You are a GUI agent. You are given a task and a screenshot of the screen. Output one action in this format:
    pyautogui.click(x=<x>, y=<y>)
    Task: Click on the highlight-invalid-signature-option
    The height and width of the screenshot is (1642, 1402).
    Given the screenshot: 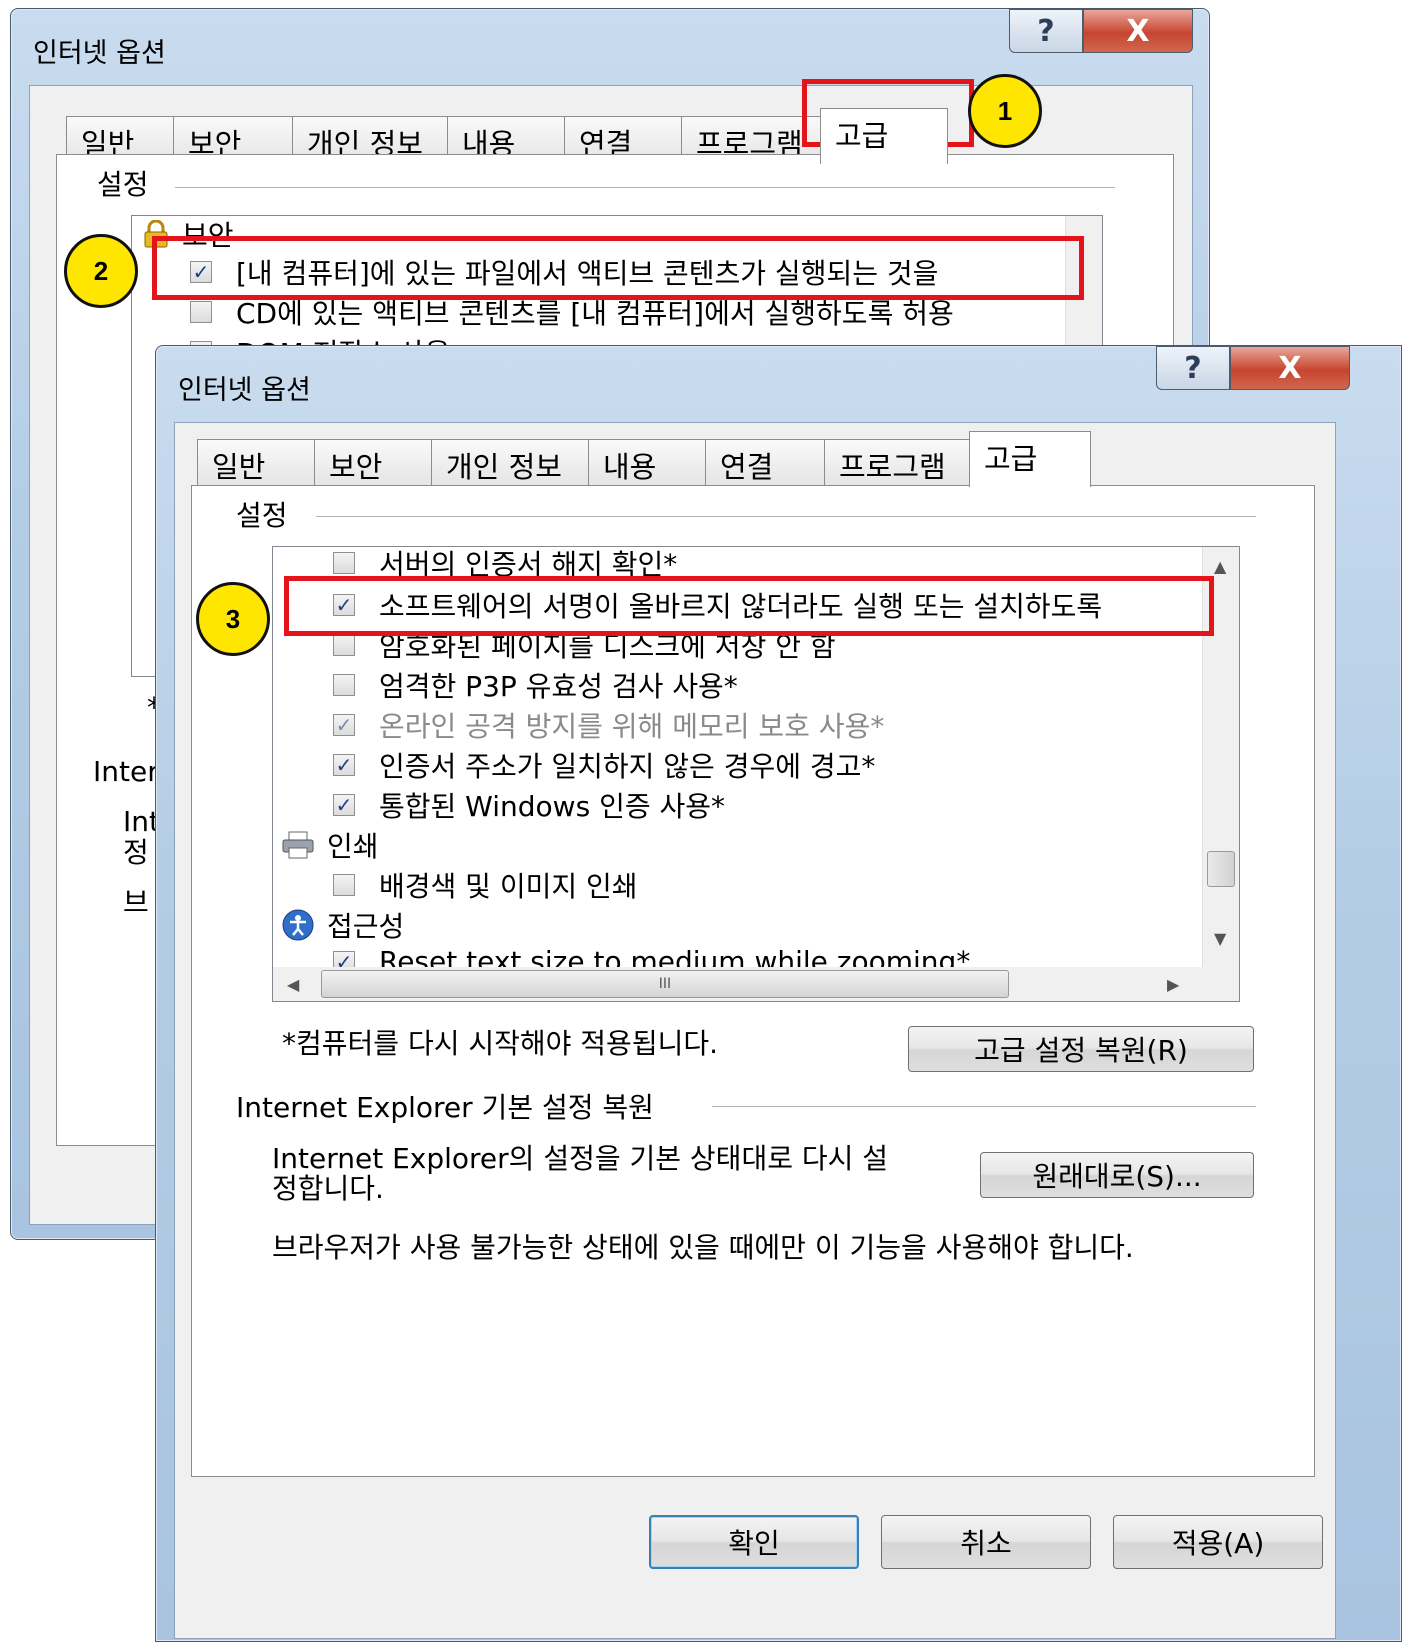 What is the action you would take?
    pyautogui.click(x=749, y=606)
    